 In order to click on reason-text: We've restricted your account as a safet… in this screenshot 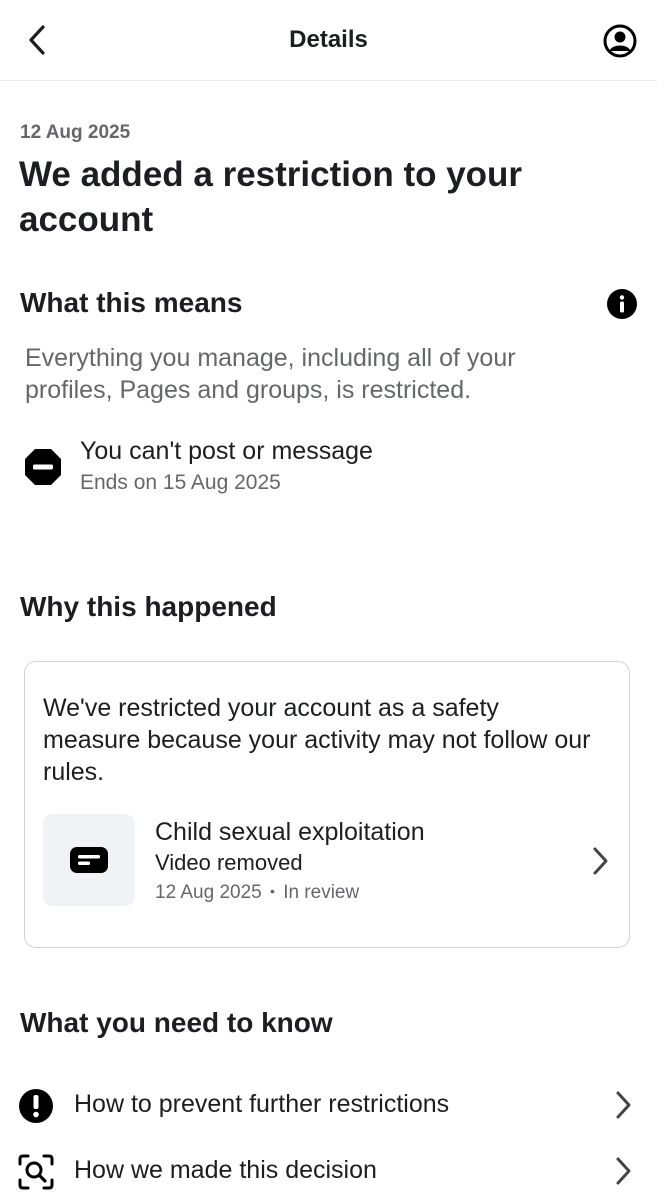, I will do `click(317, 740)`.